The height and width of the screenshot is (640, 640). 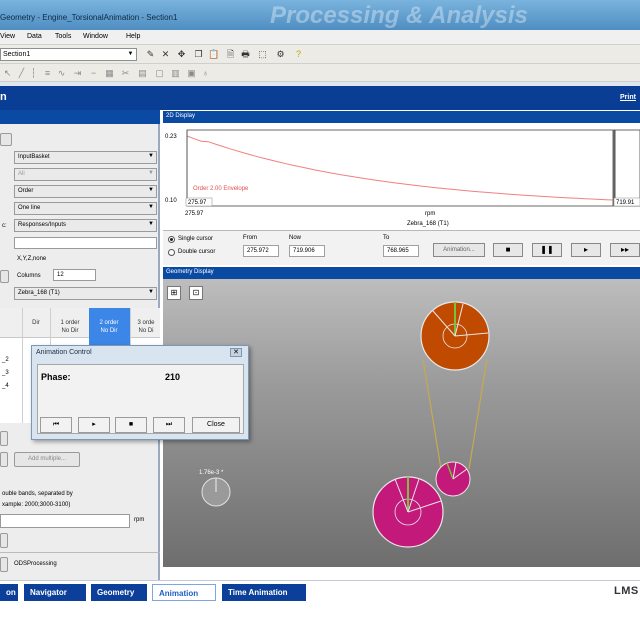 What do you see at coordinates (68, 54) in the screenshot?
I see `section-combo: Section1 ▼` at bounding box center [68, 54].